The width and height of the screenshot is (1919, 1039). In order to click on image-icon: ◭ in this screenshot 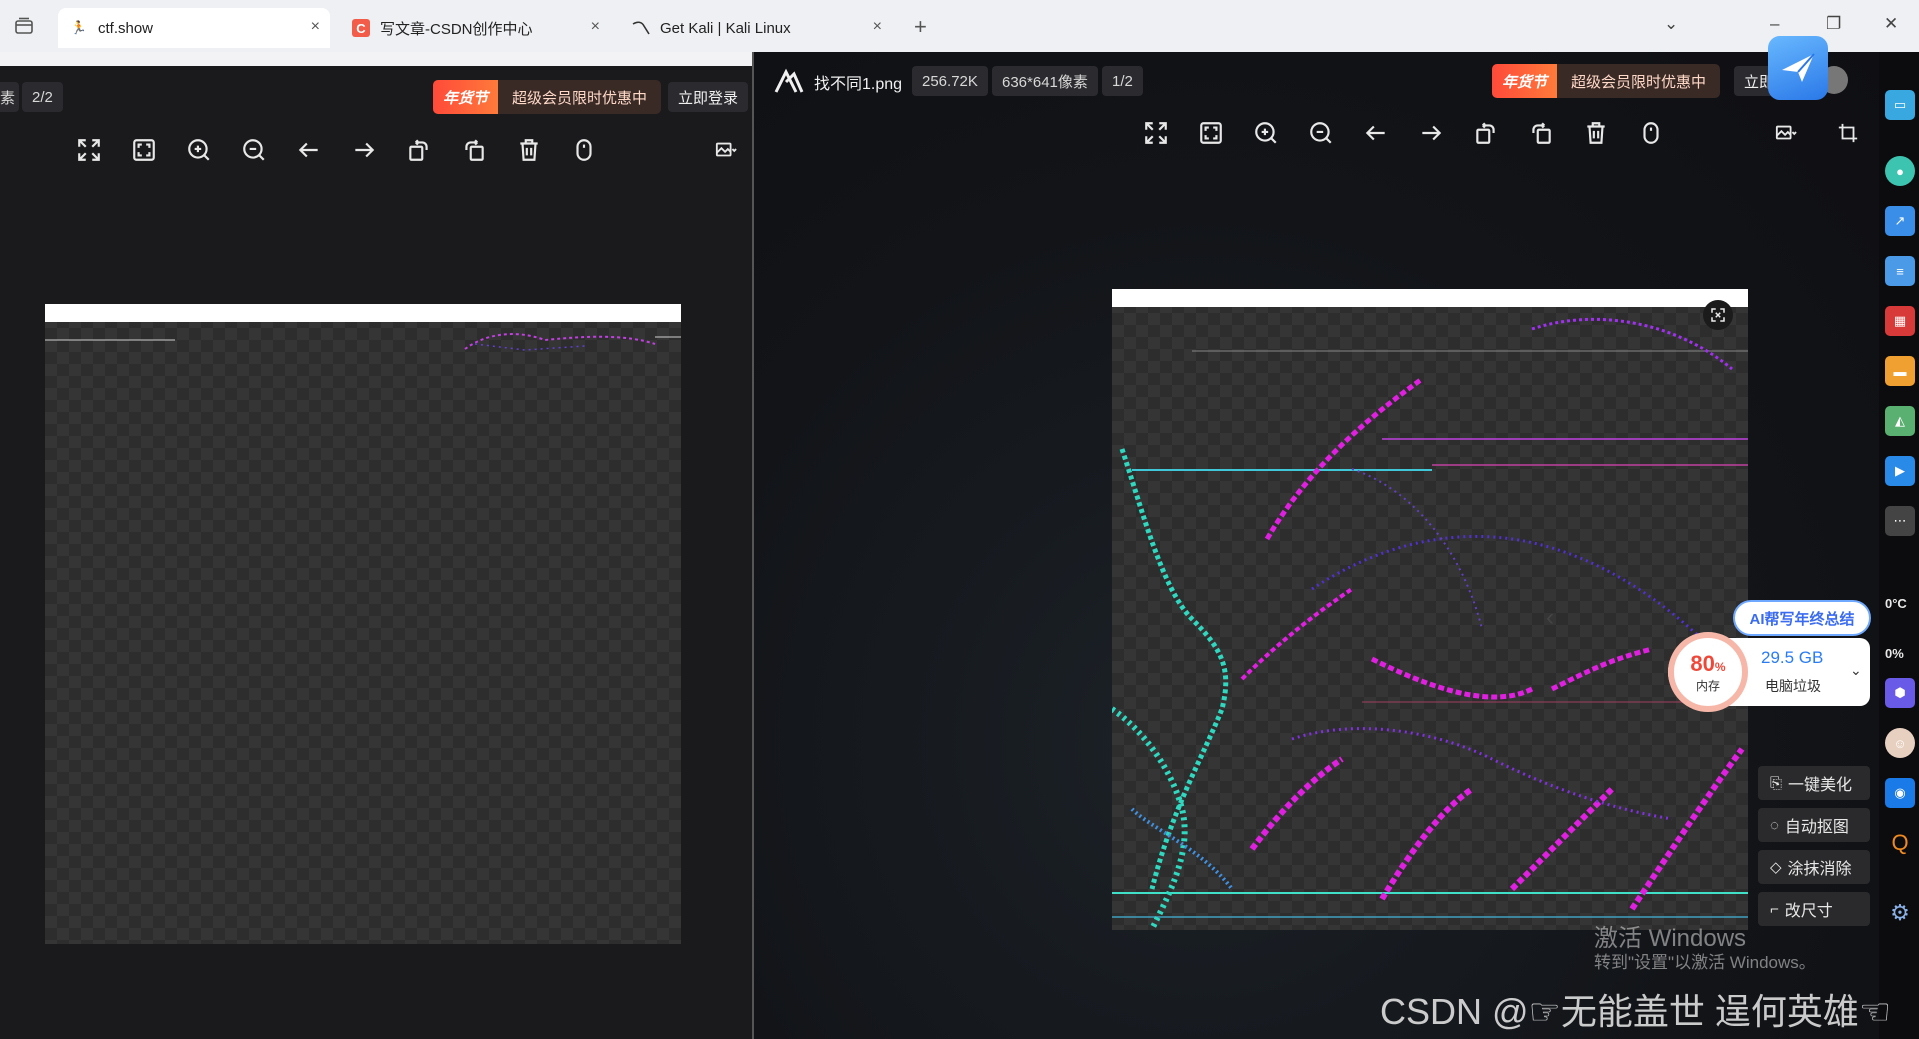, I will do `click(1900, 421)`.